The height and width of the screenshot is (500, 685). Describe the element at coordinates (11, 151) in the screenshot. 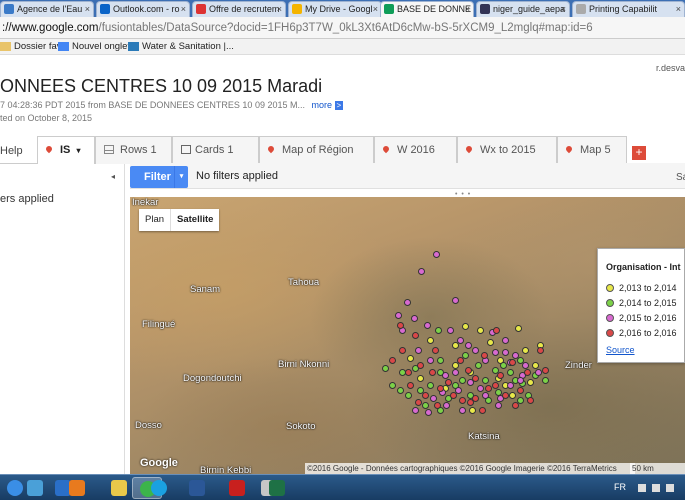

I see `help-menu: Help` at that location.